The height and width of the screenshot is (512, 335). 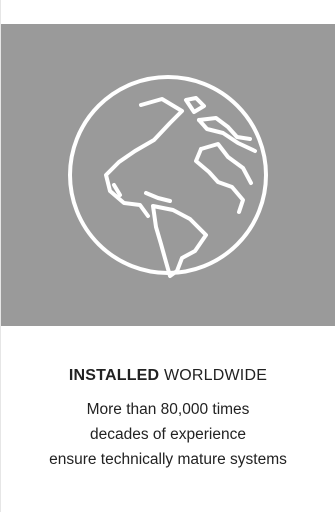 I want to click on title-light: WORLDWIDE, so click(x=215, y=375).